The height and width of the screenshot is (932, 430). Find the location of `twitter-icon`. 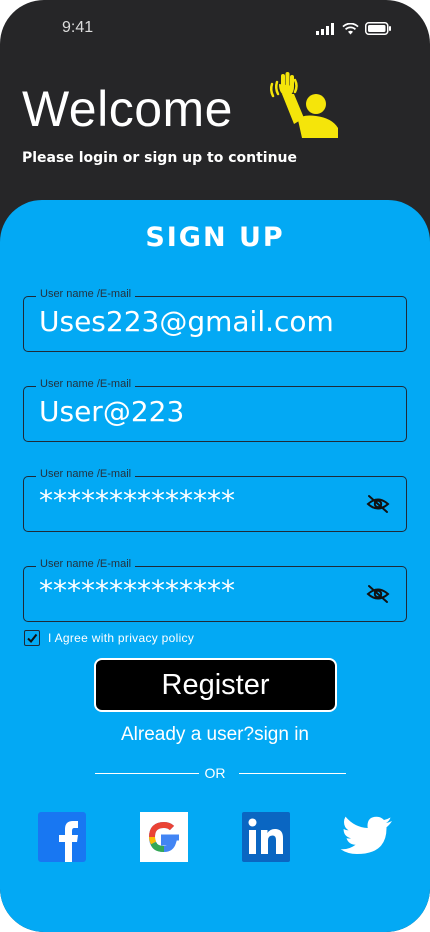

twitter-icon is located at coordinates (367, 837).